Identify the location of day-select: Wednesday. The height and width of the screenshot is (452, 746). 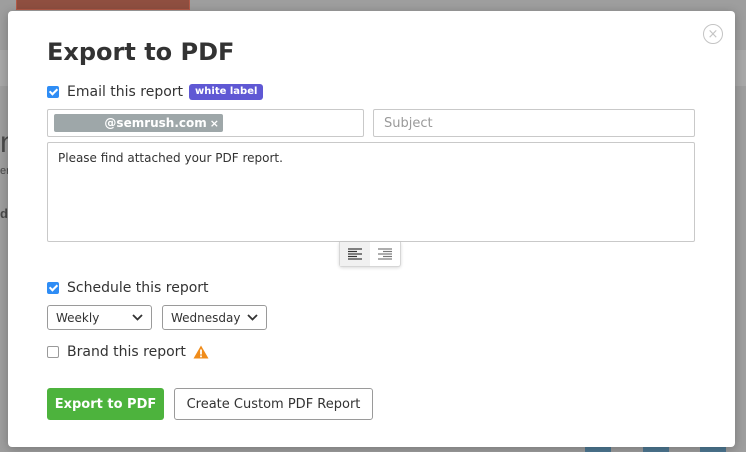
(214, 317).